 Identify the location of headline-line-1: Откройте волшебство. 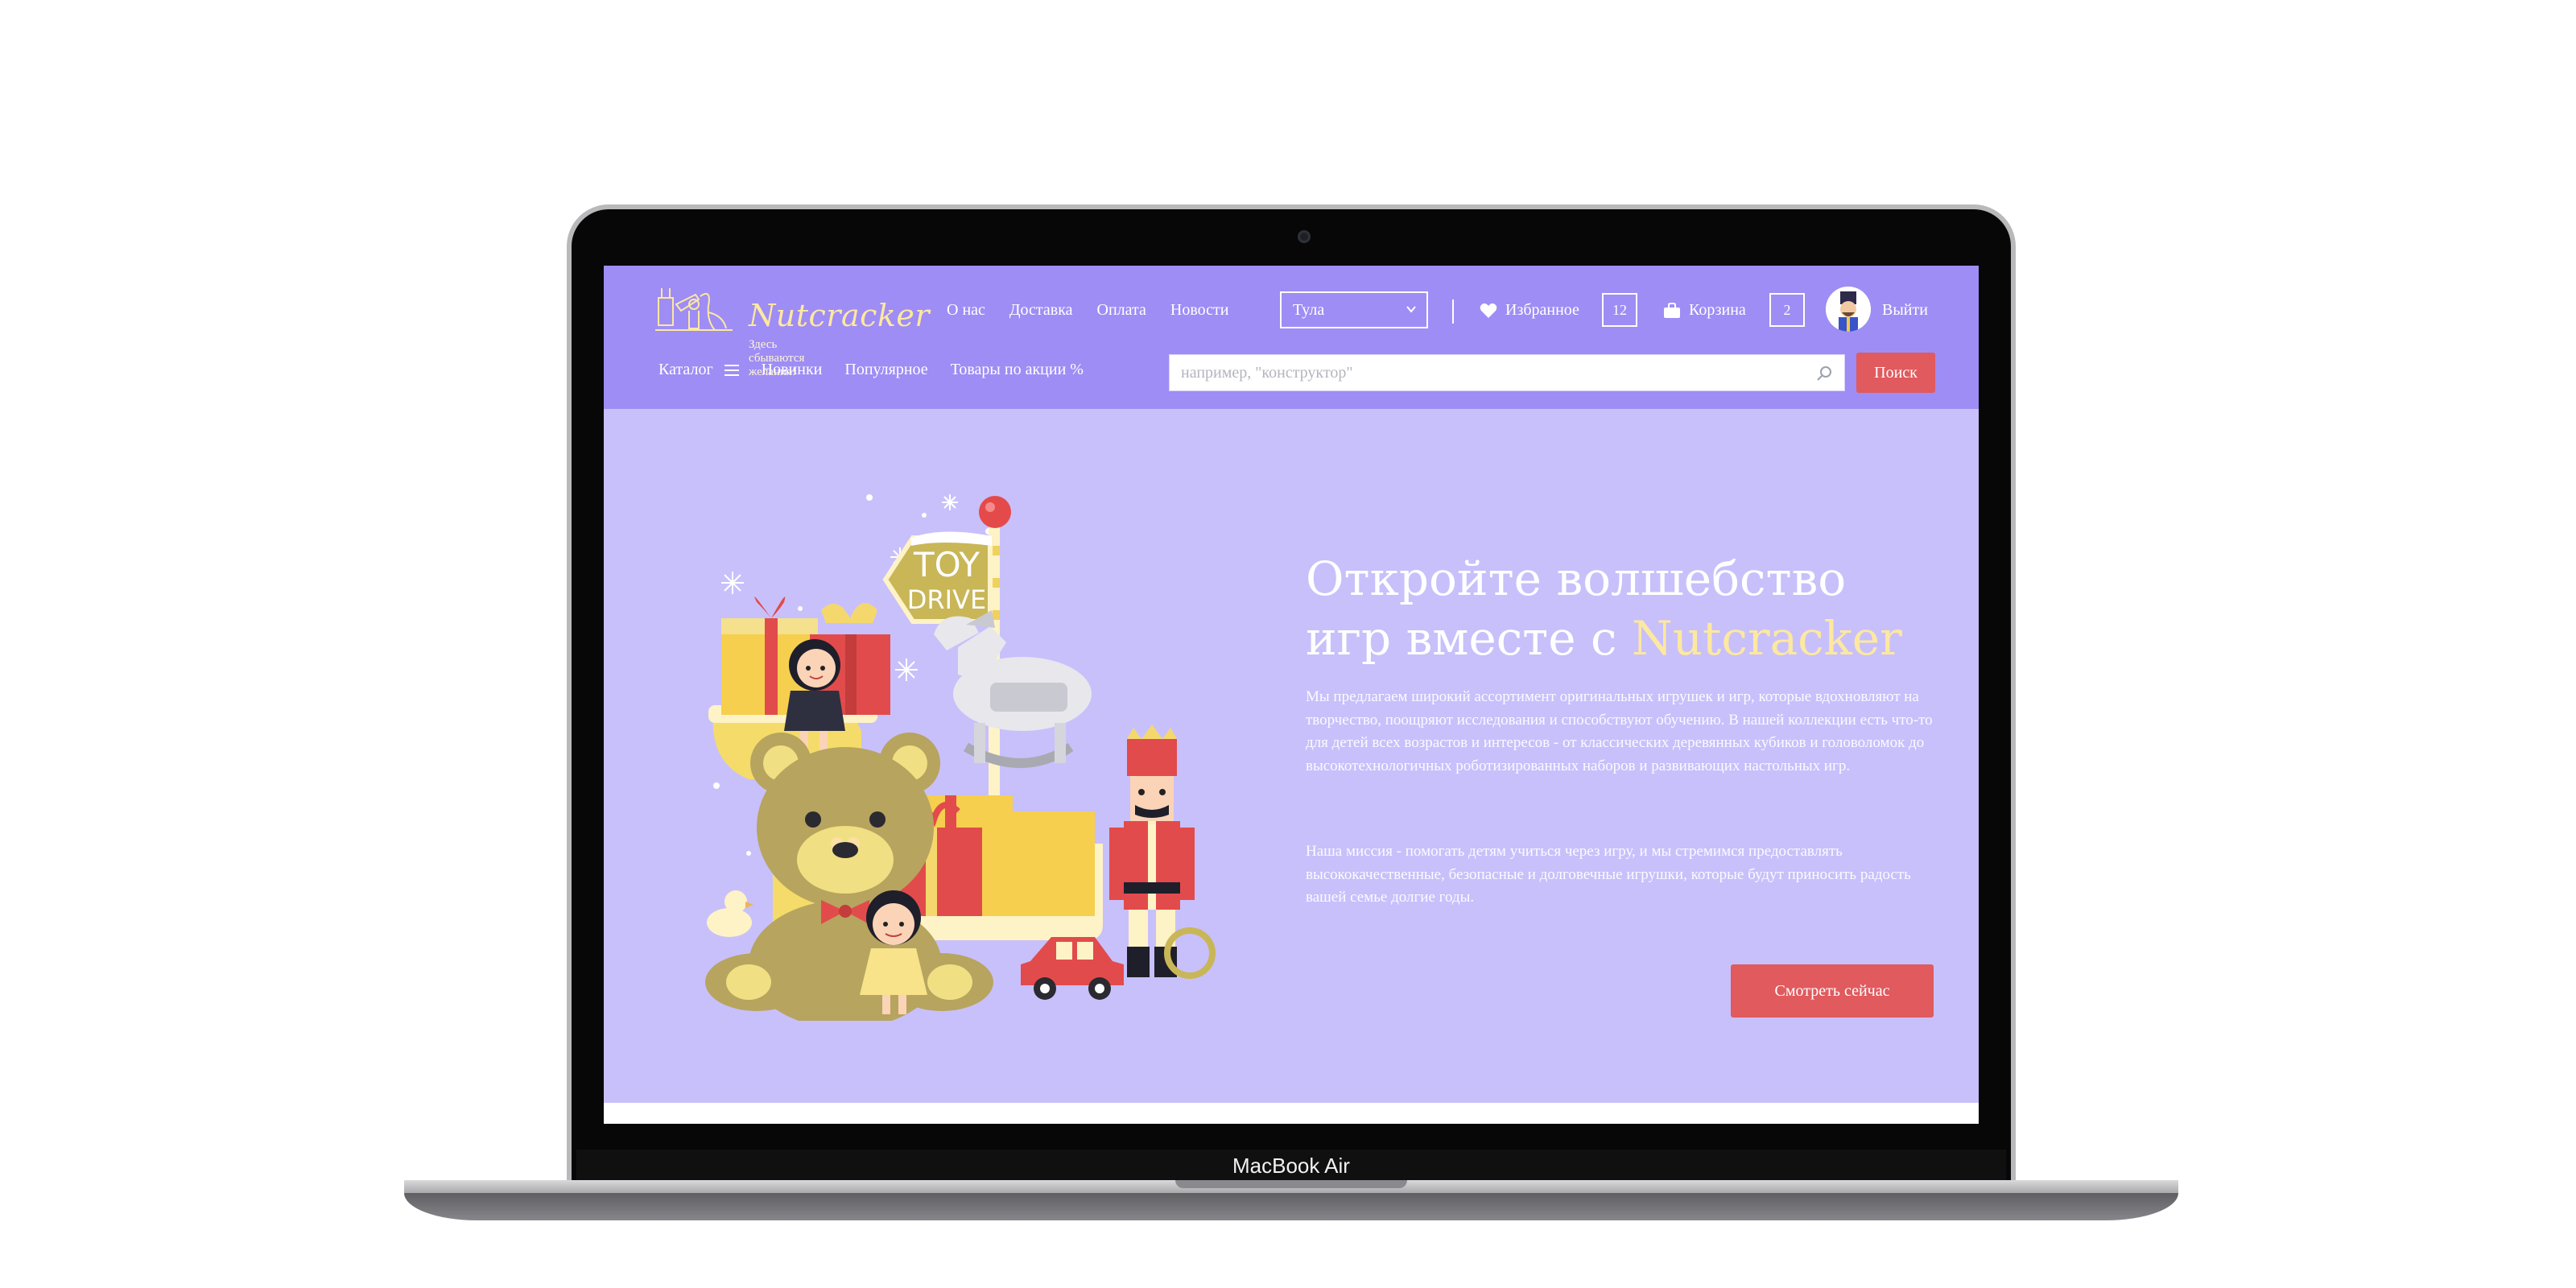
(1576, 578).